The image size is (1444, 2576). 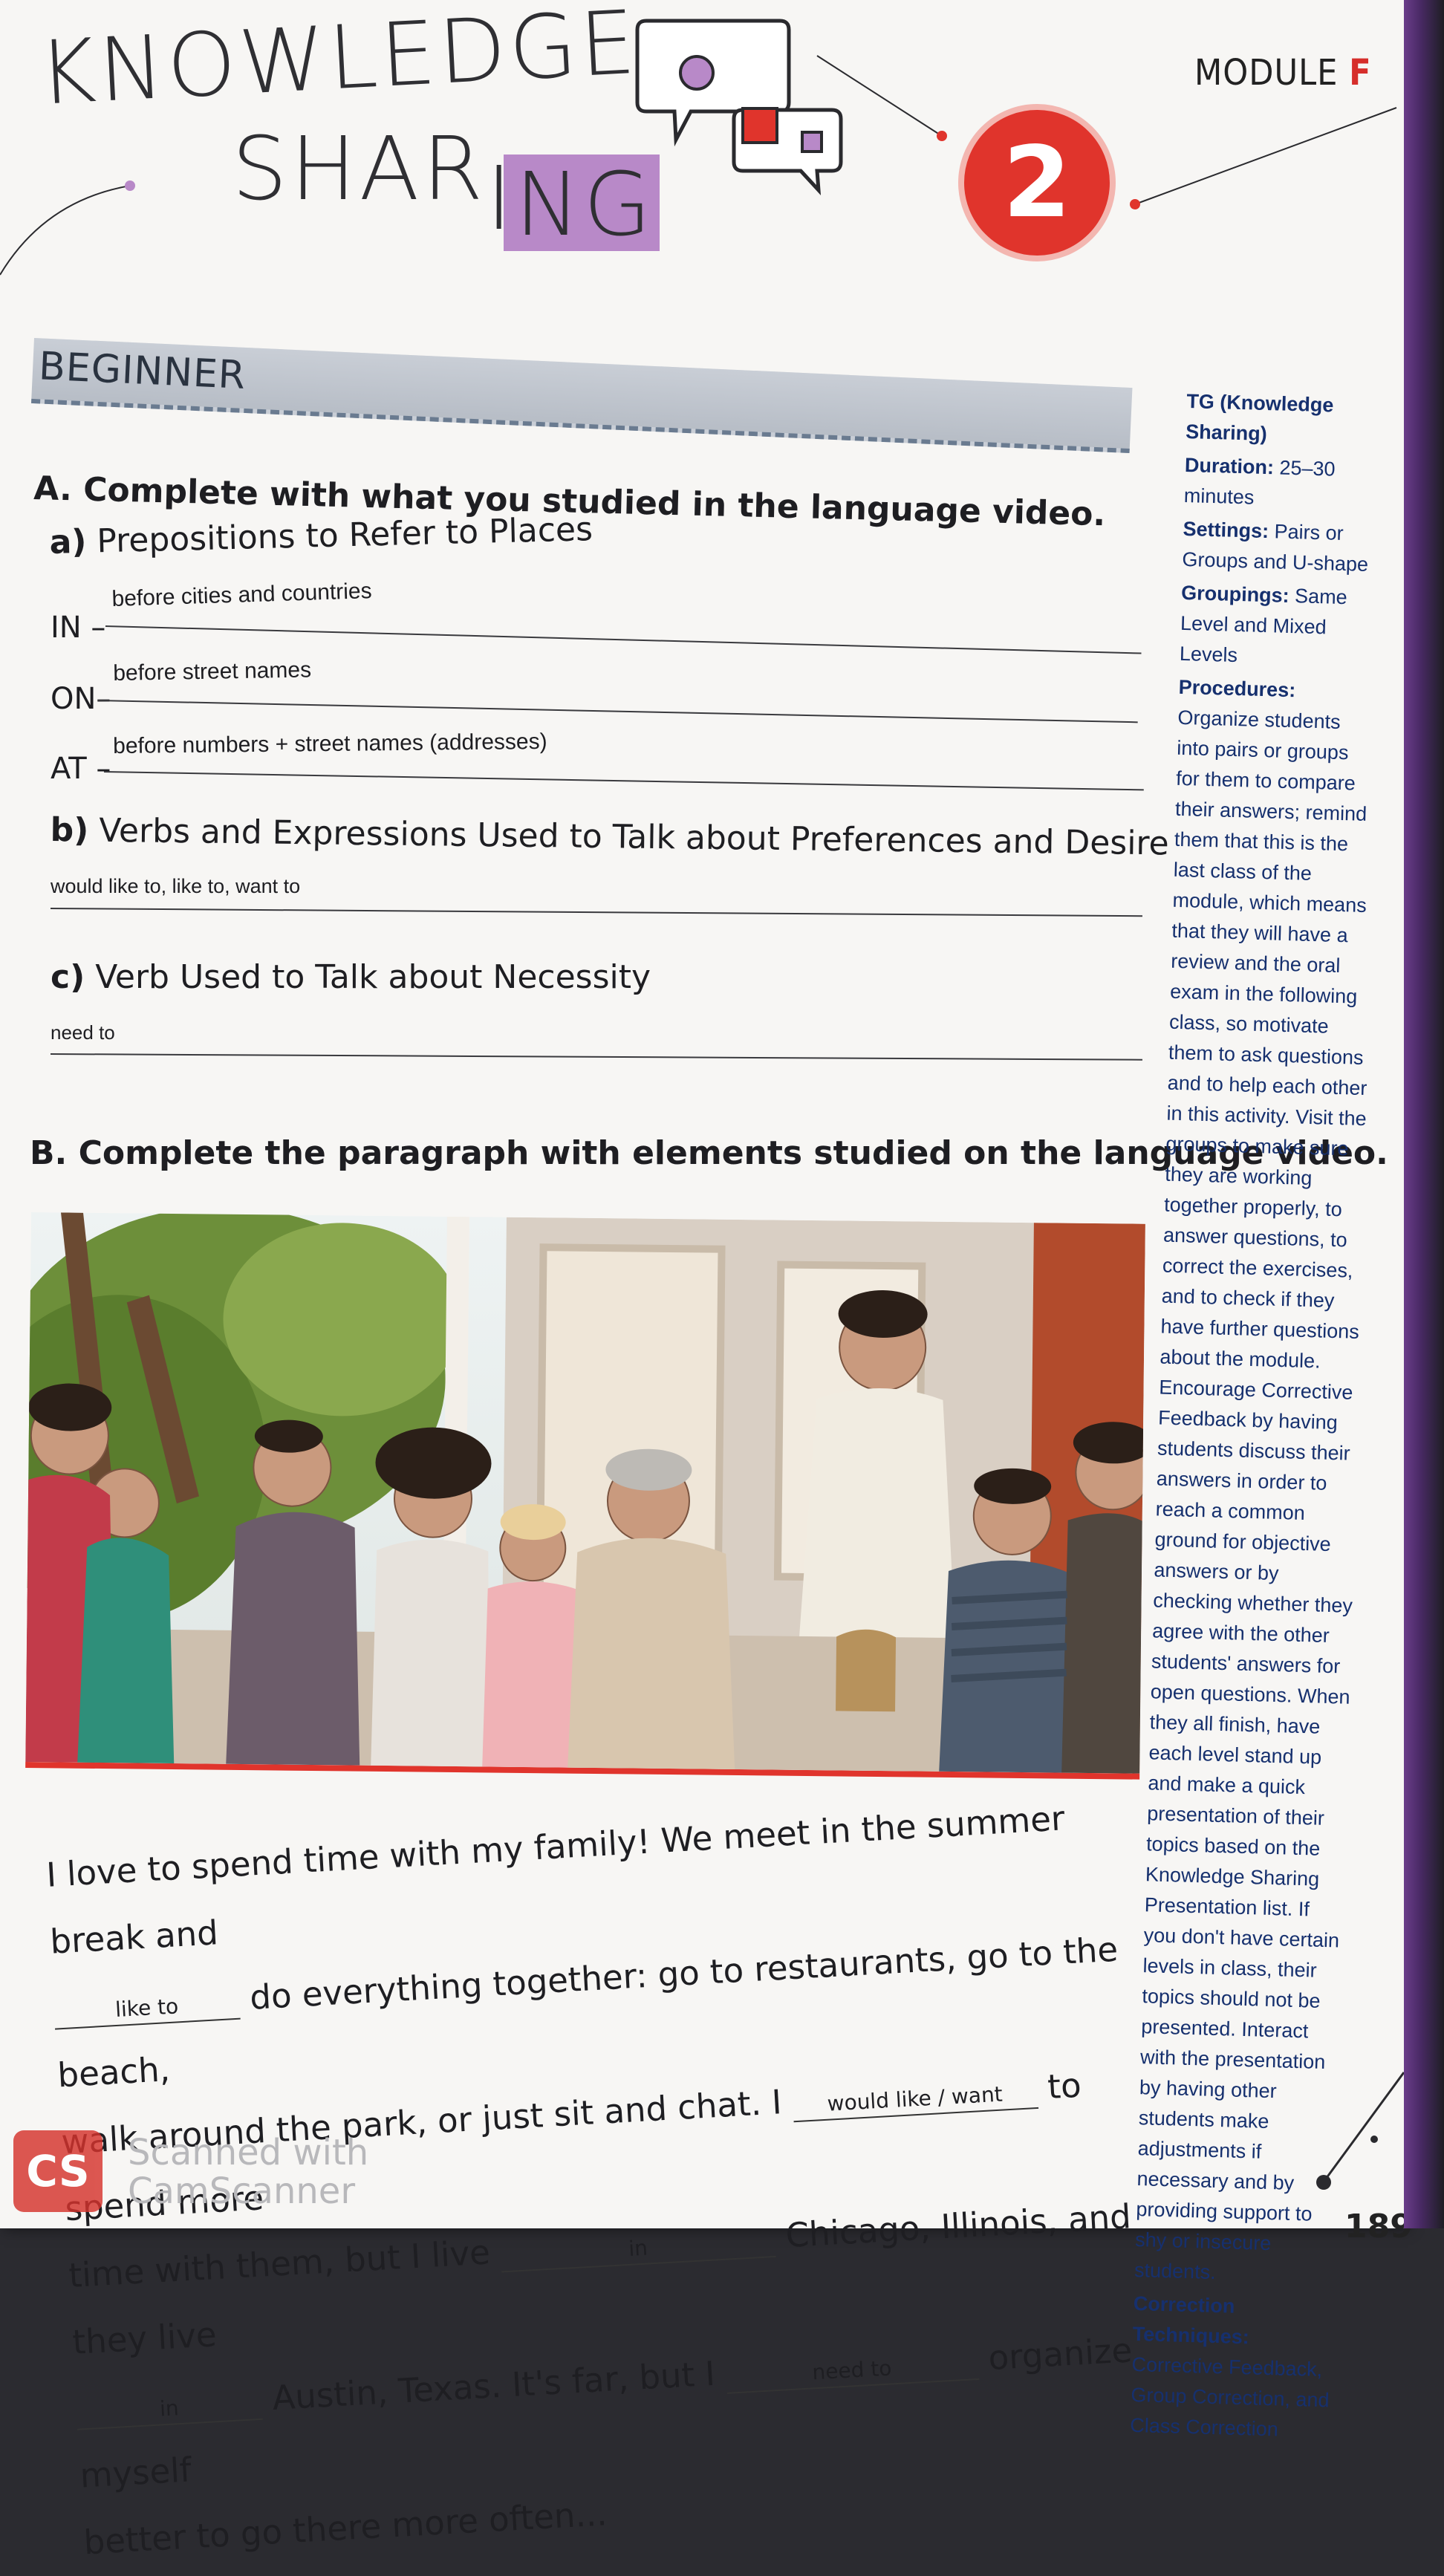 I want to click on blank-5: need to, so click(x=852, y=2371).